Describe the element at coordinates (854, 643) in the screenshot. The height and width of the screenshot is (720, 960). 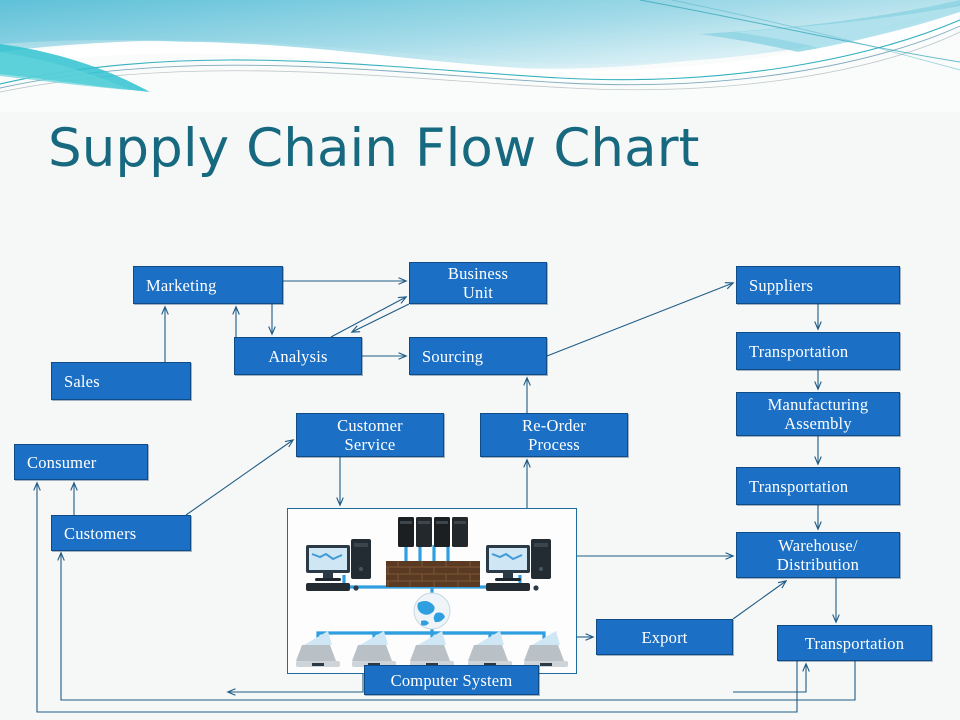
I see `node-transportation-3: Transportation` at that location.